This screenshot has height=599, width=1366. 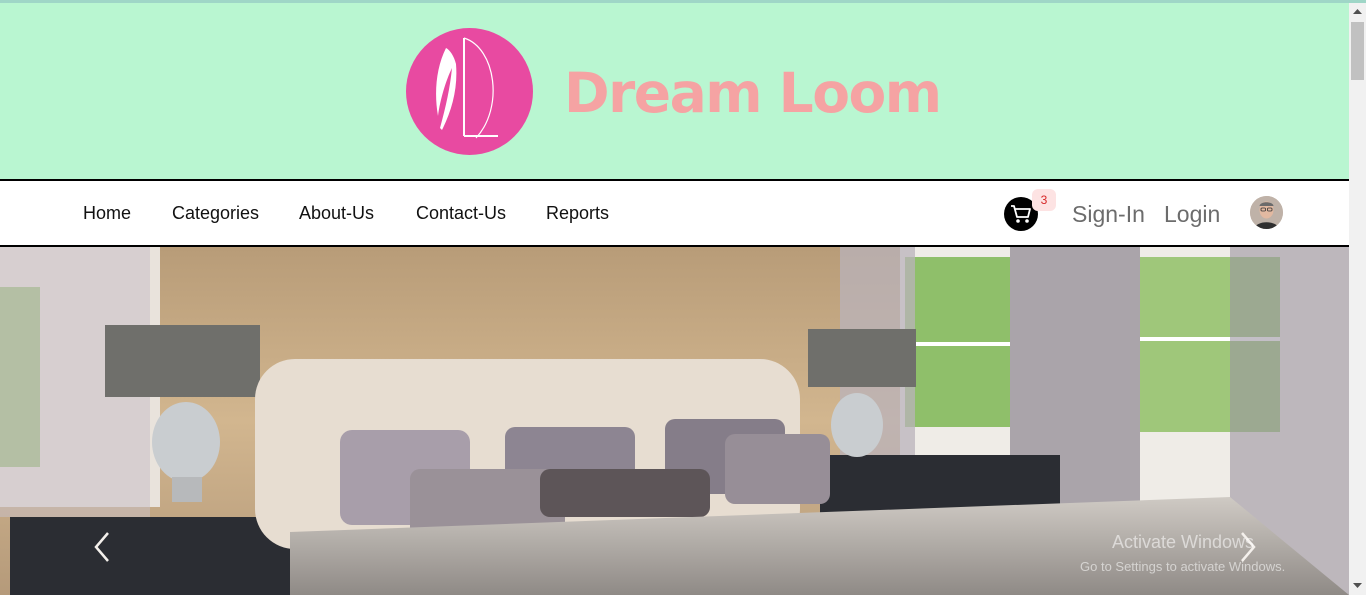 I want to click on sign-in-link: Sign-In, so click(x=1108, y=214).